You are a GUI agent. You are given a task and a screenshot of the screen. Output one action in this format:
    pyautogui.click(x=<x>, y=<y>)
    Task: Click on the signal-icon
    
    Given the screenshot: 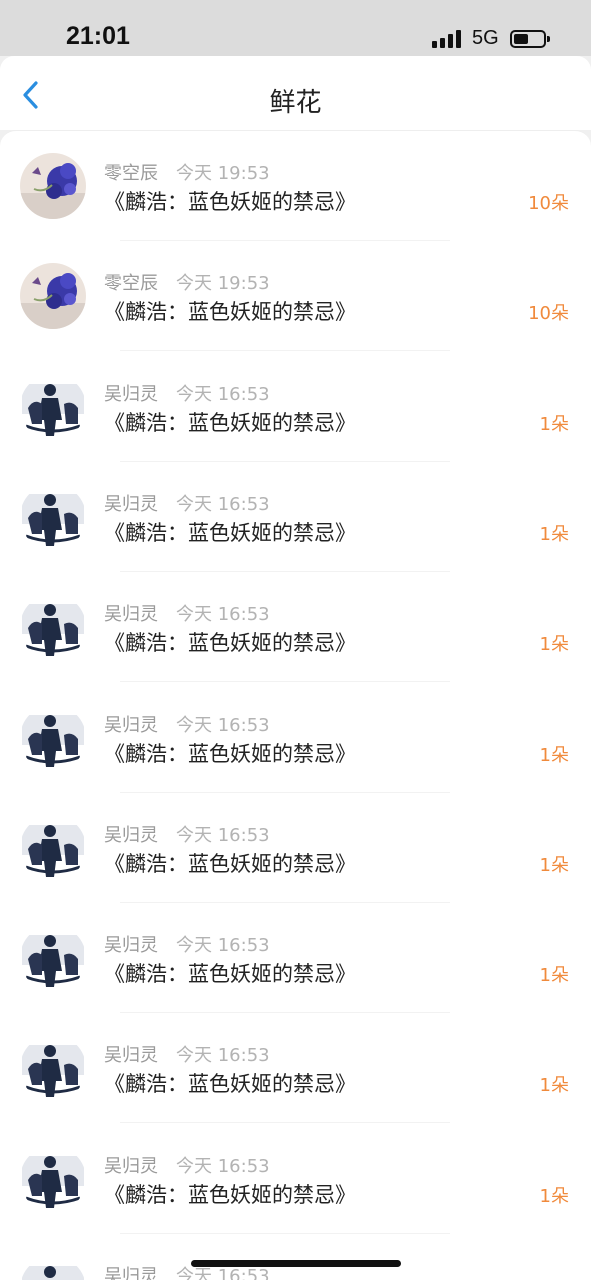 What is the action you would take?
    pyautogui.click(x=448, y=39)
    